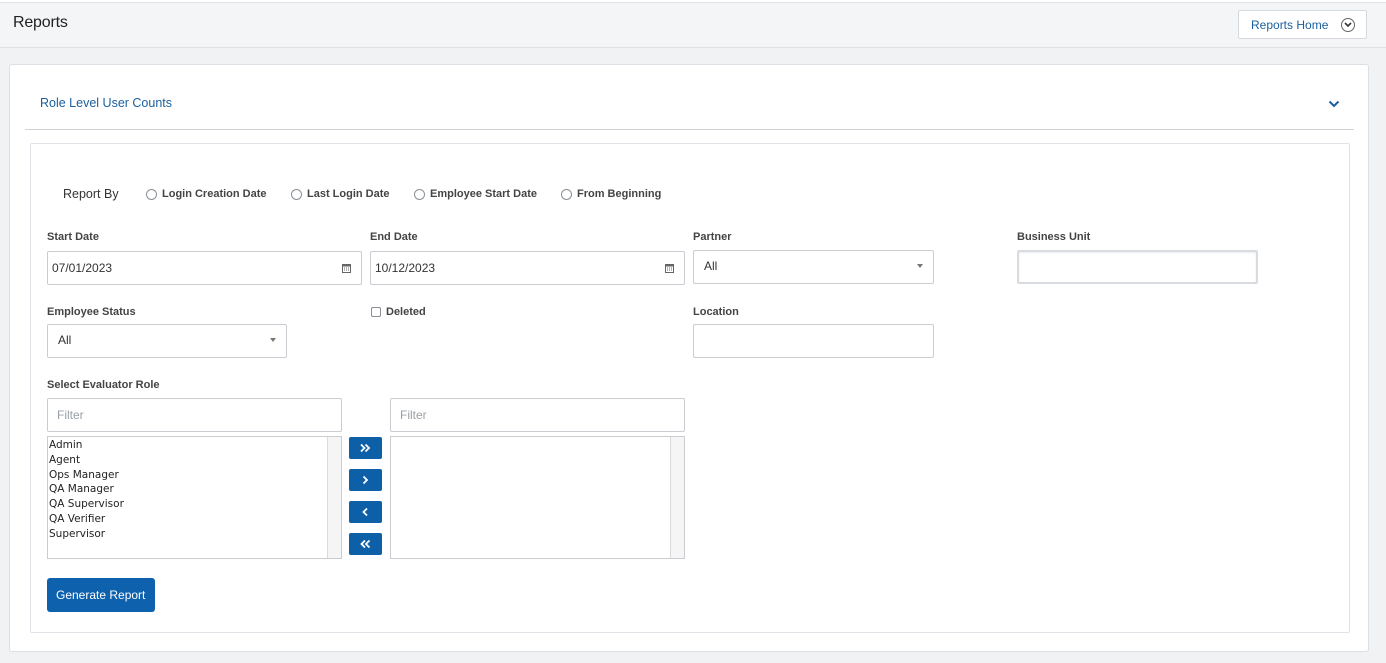  Describe the element at coordinates (1334, 104) in the screenshot. I see `chevron-down-icon` at that location.